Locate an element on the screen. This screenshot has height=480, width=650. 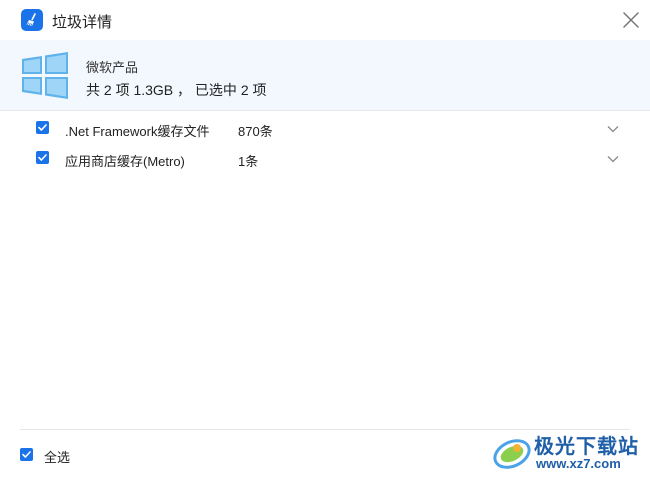
window-title: 垃圾详情 is located at coordinates (82, 22).